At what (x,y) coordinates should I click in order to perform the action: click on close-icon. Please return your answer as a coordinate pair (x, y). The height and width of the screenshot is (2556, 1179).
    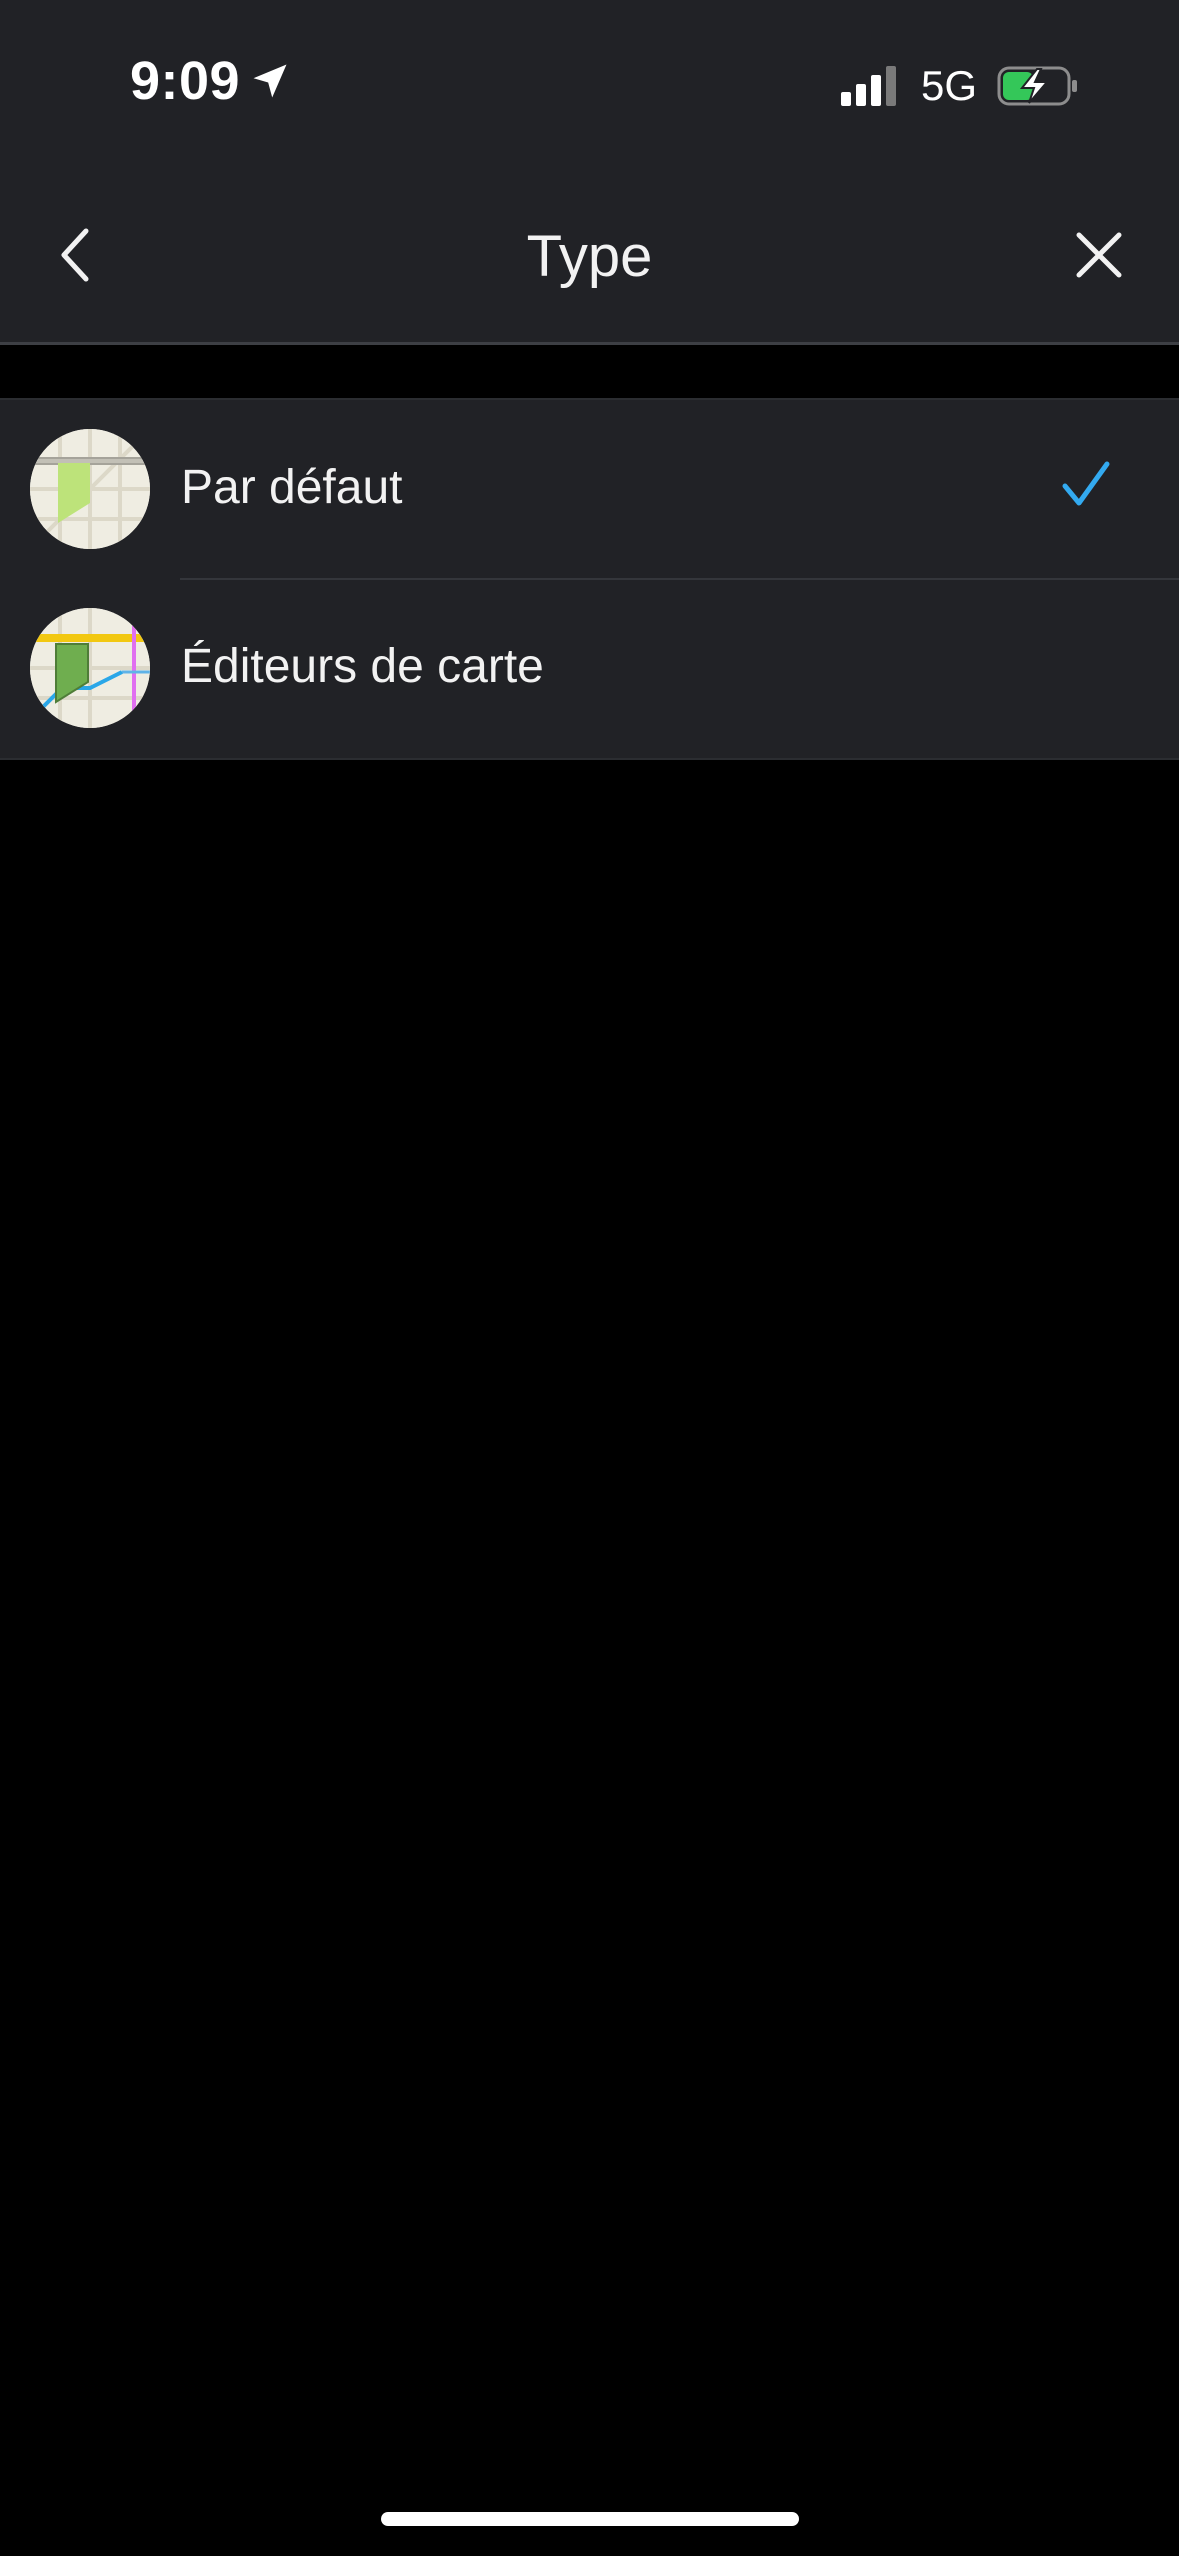
    Looking at the image, I should click on (1099, 255).